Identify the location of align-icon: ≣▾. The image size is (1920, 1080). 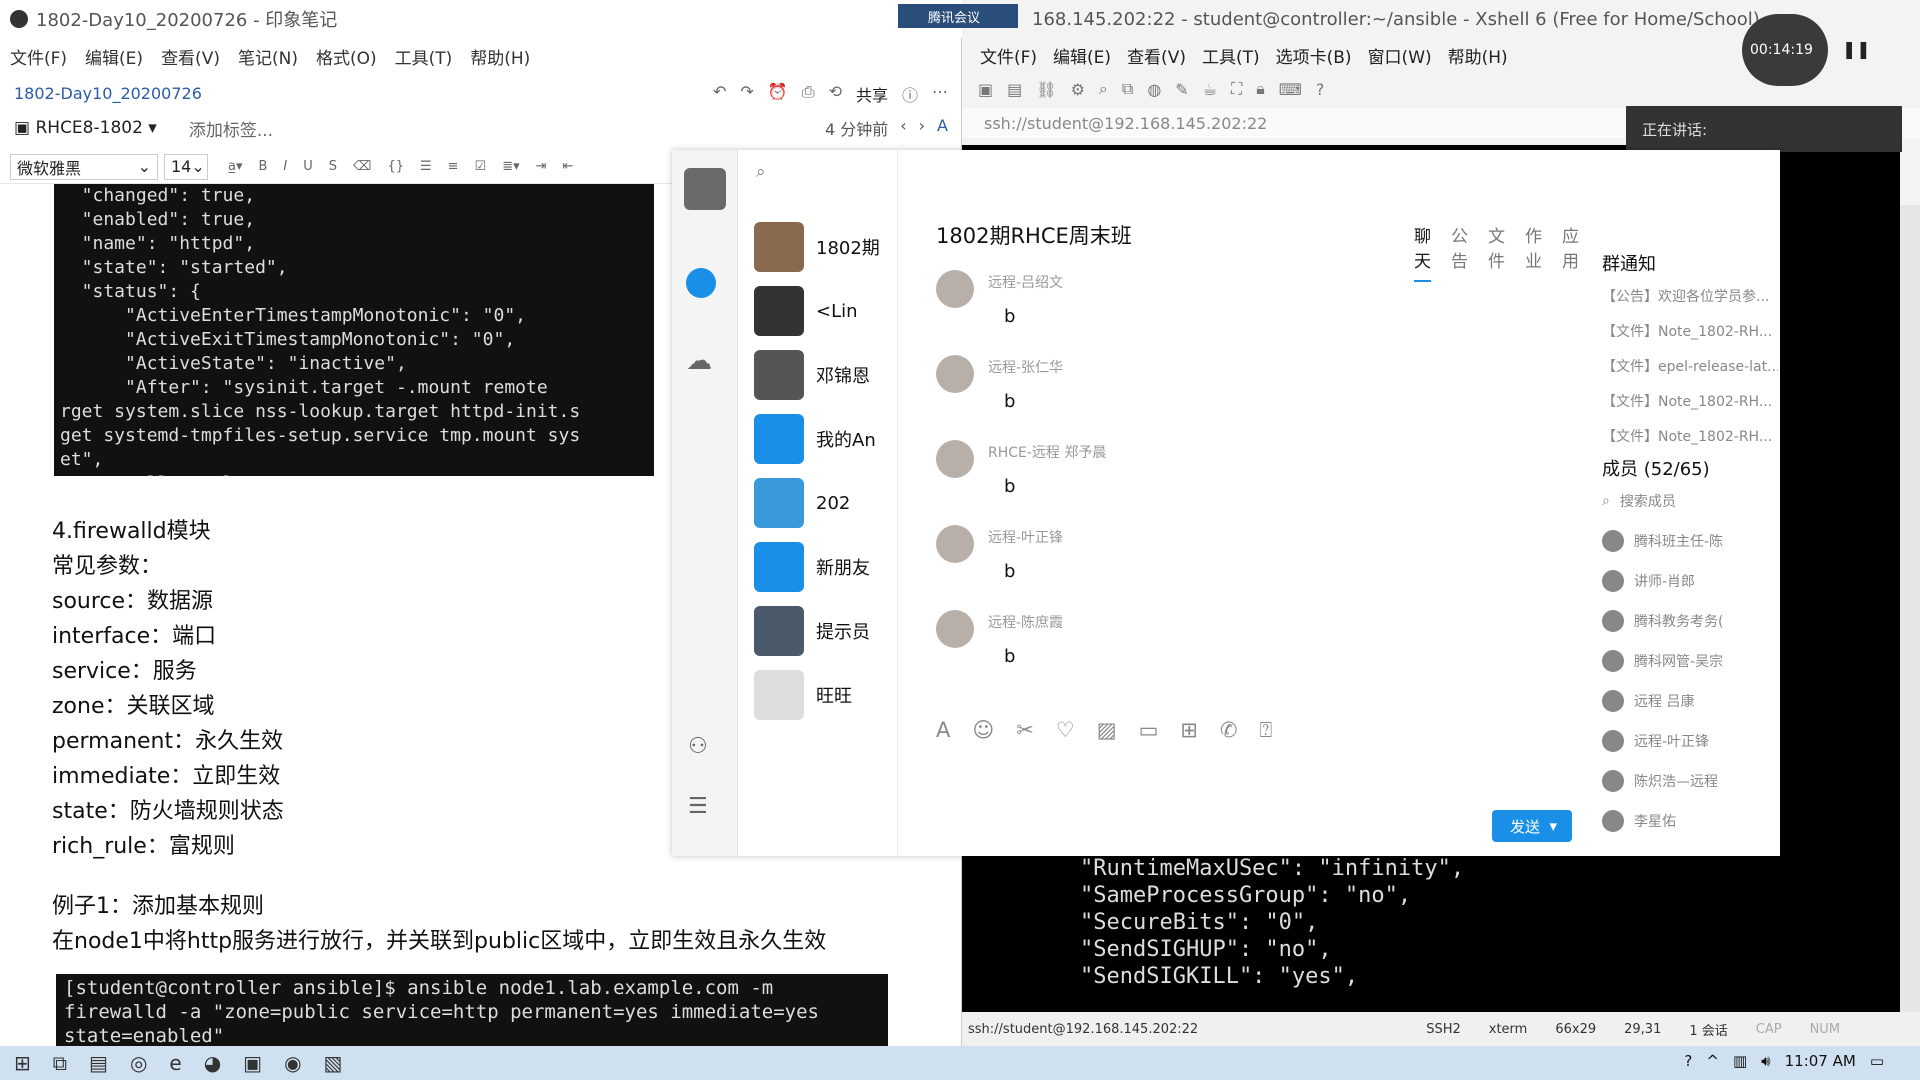
(510, 166).